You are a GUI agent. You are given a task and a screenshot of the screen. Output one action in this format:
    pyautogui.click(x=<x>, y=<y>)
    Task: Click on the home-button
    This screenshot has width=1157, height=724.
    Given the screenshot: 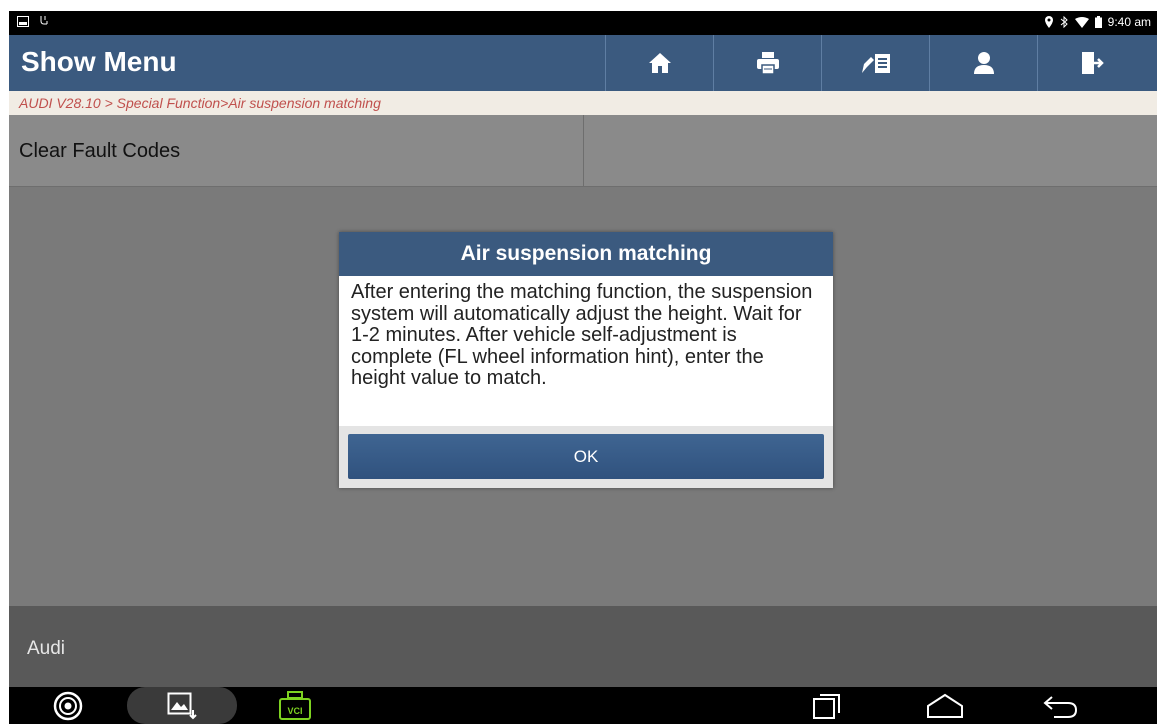 What is the action you would take?
    pyautogui.click(x=659, y=63)
    